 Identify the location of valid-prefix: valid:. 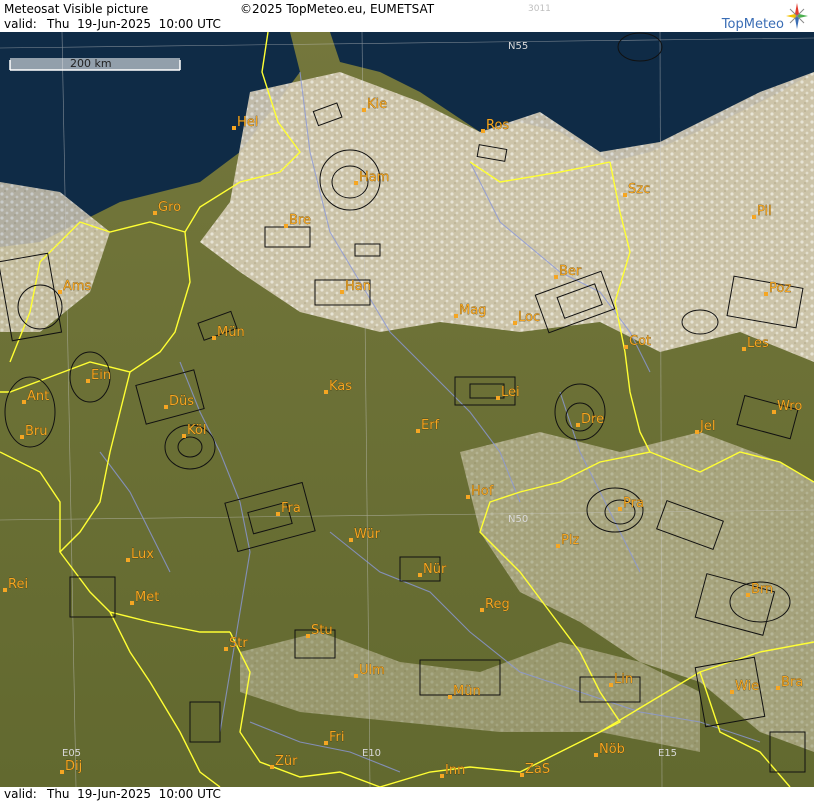
(20, 24).